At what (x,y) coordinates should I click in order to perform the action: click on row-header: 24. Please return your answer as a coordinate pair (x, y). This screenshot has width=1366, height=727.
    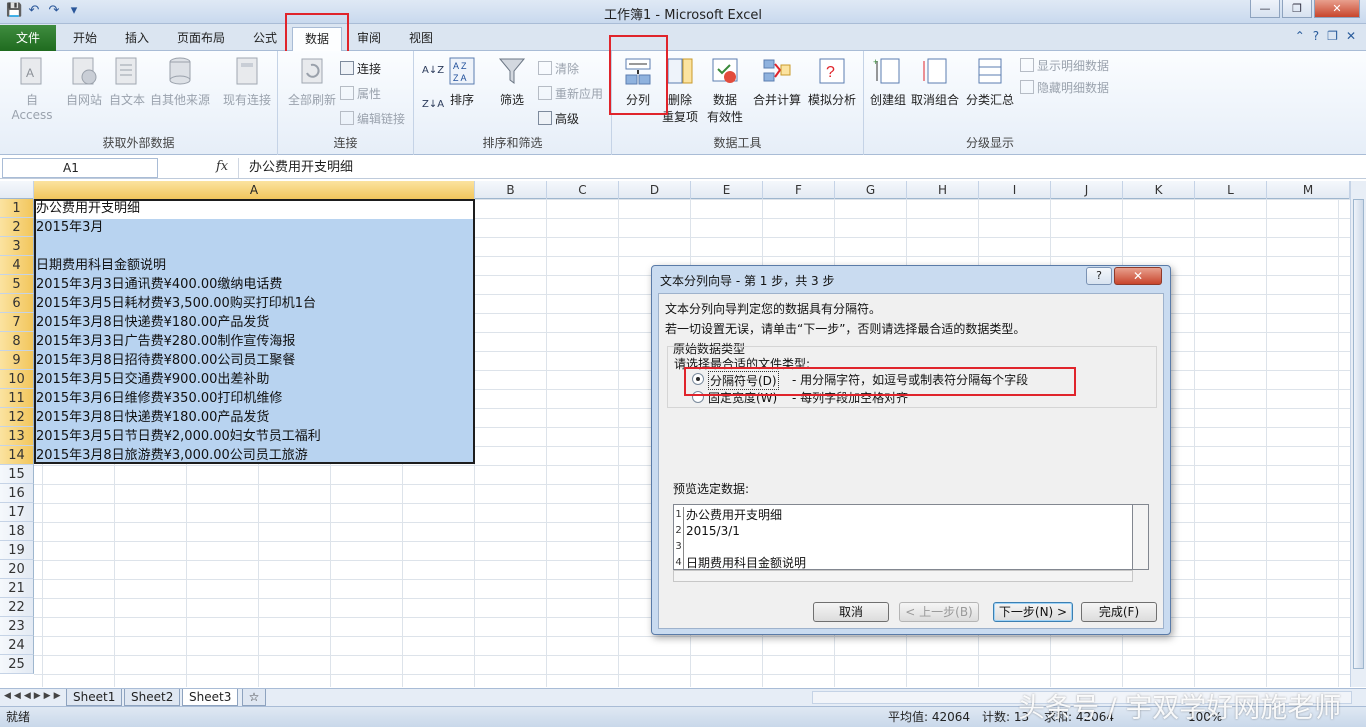
    Looking at the image, I should click on (17, 645).